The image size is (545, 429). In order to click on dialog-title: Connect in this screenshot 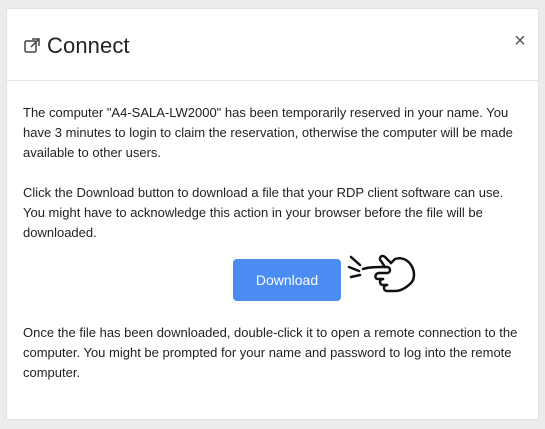, I will do `click(88, 45)`.